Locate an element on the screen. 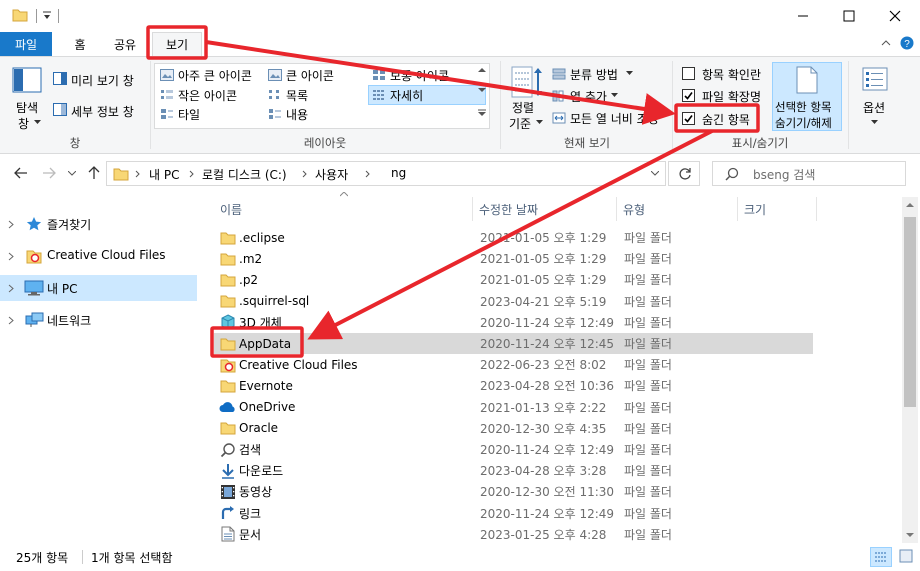 The image size is (920, 571). file-row: Oracle 2020-12-30 오후 4:35 파일 폴더 is located at coordinates (513, 428).